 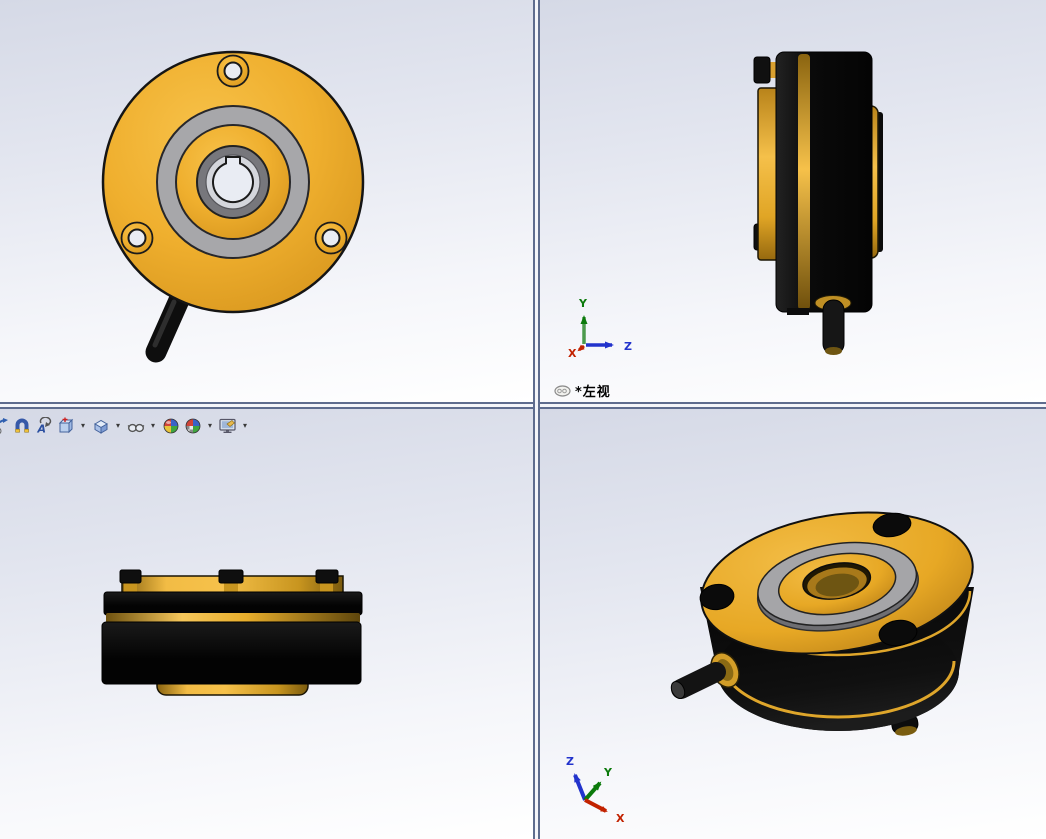 I want to click on edit-appearance-icon, so click(x=227, y=426).